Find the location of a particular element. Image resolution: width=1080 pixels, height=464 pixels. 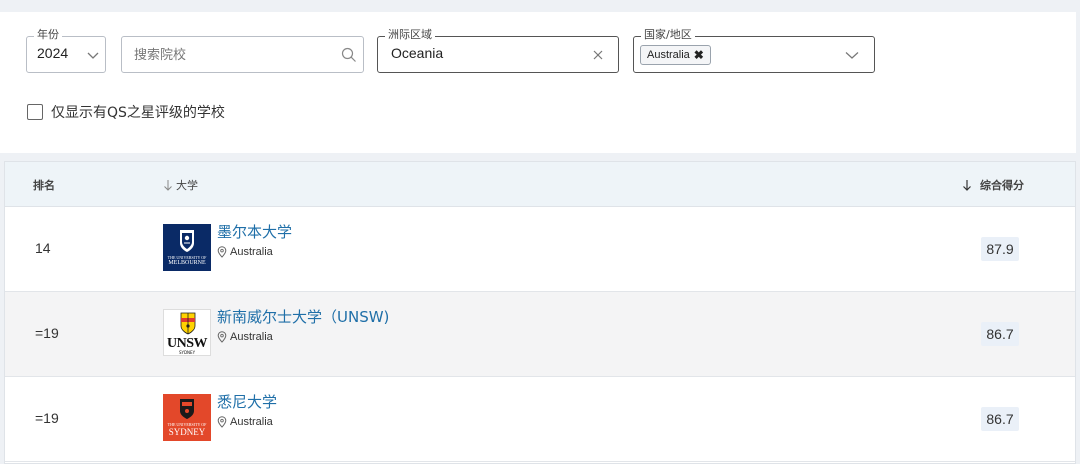

country-label: 国家/地区 is located at coordinates (668, 35).